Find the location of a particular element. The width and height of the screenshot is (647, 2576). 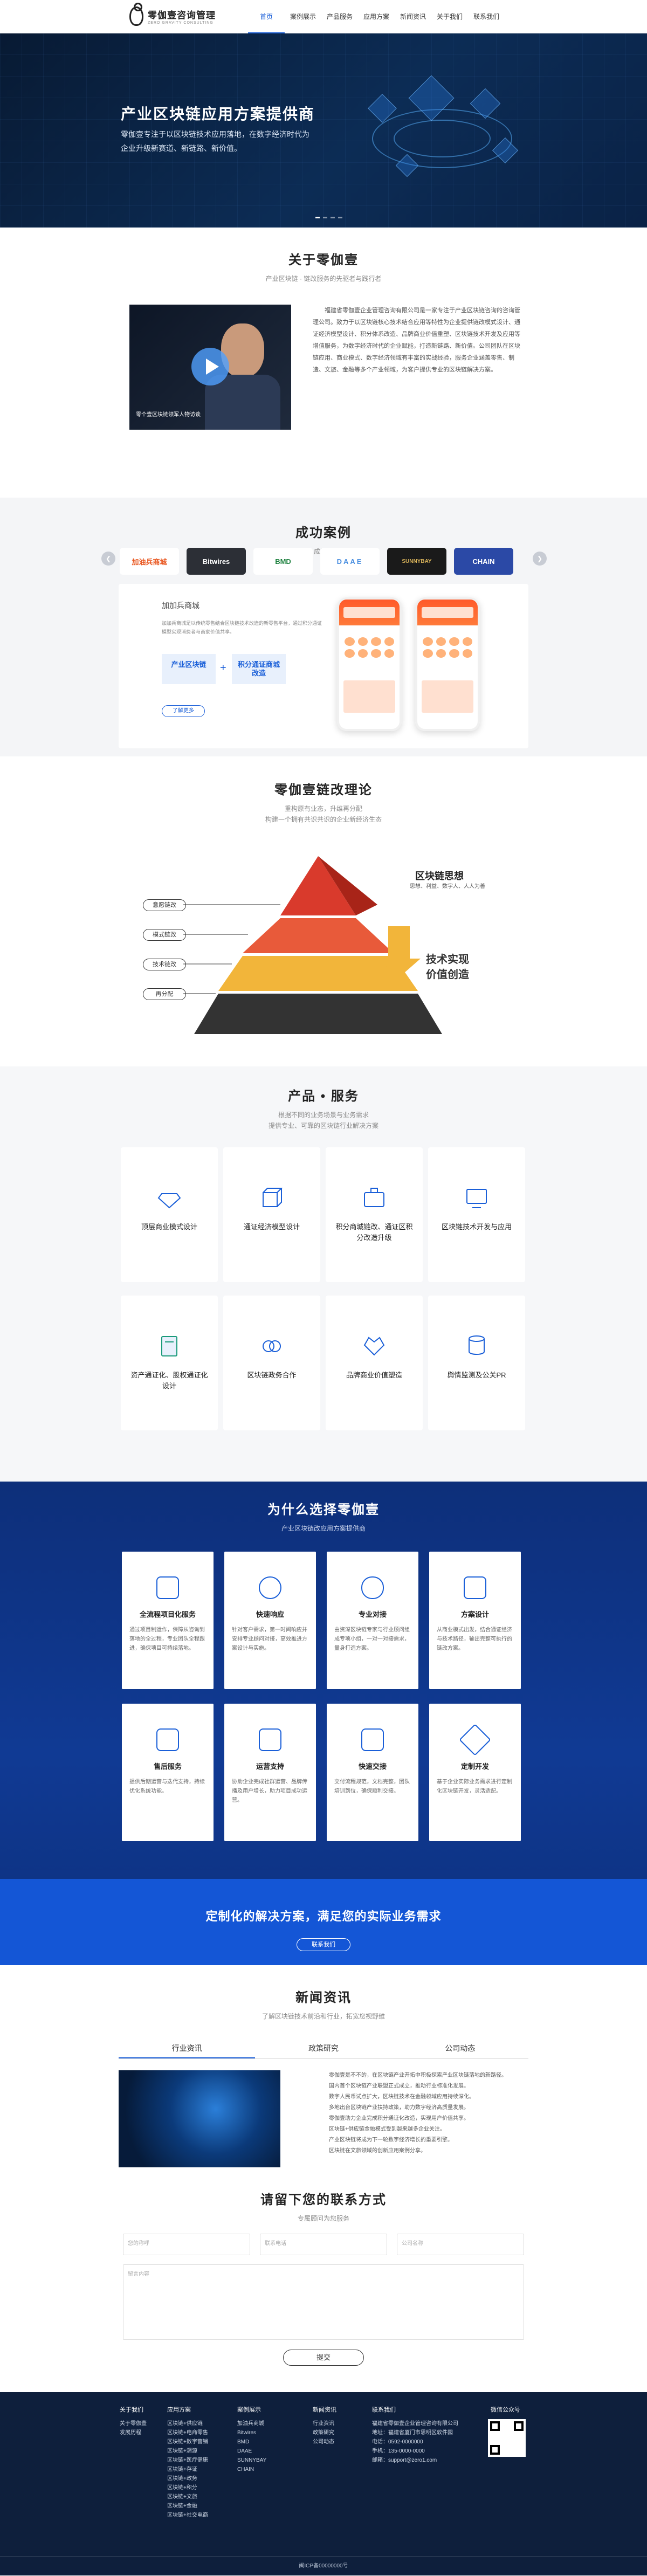

footer-link: 区块链+文旅 is located at coordinates (188, 2497).